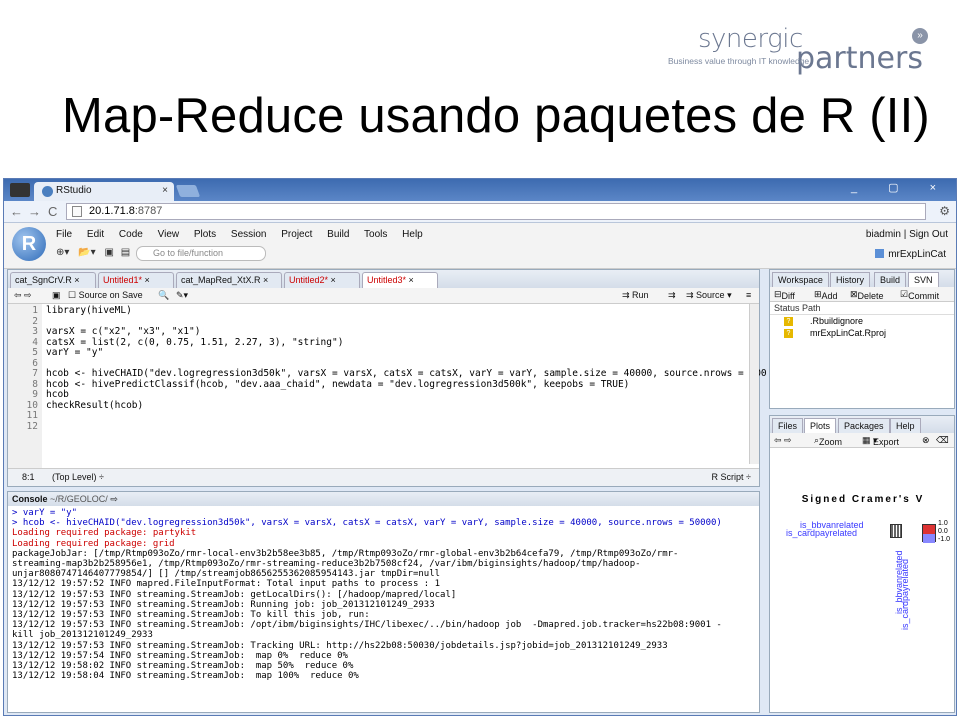 The height and width of the screenshot is (720, 960). What do you see at coordinates (131, 234) in the screenshot?
I see `menu-code: Code` at bounding box center [131, 234].